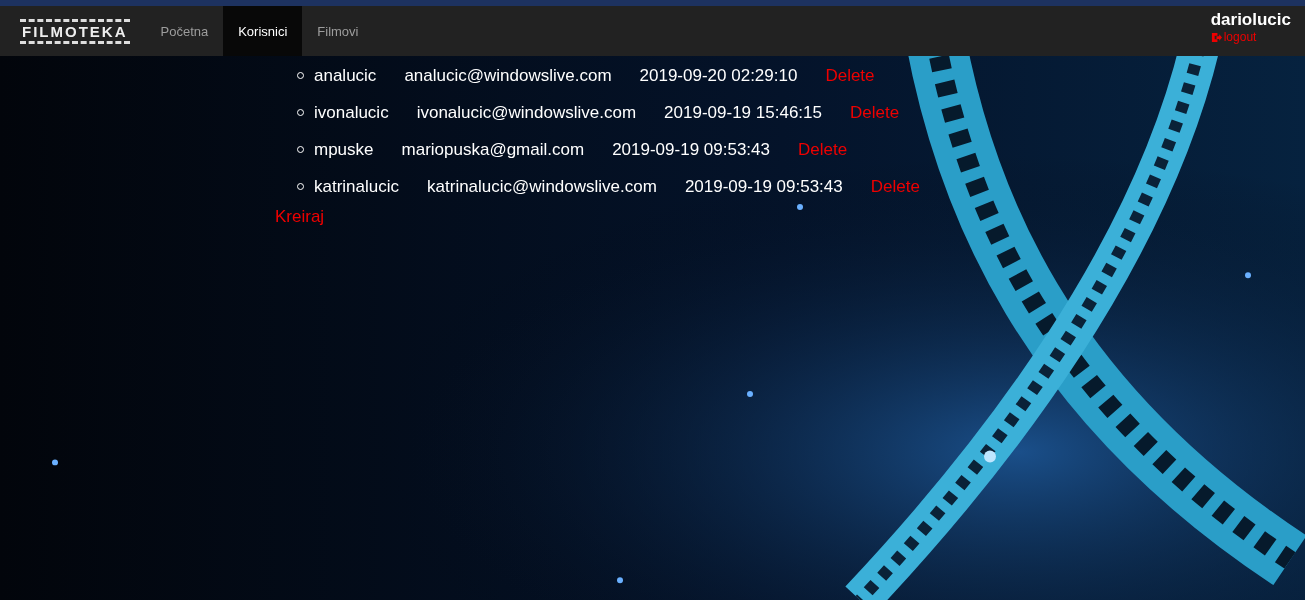 Image resolution: width=1305 pixels, height=600 pixels. What do you see at coordinates (344, 149) in the screenshot?
I see `username: mpuske` at bounding box center [344, 149].